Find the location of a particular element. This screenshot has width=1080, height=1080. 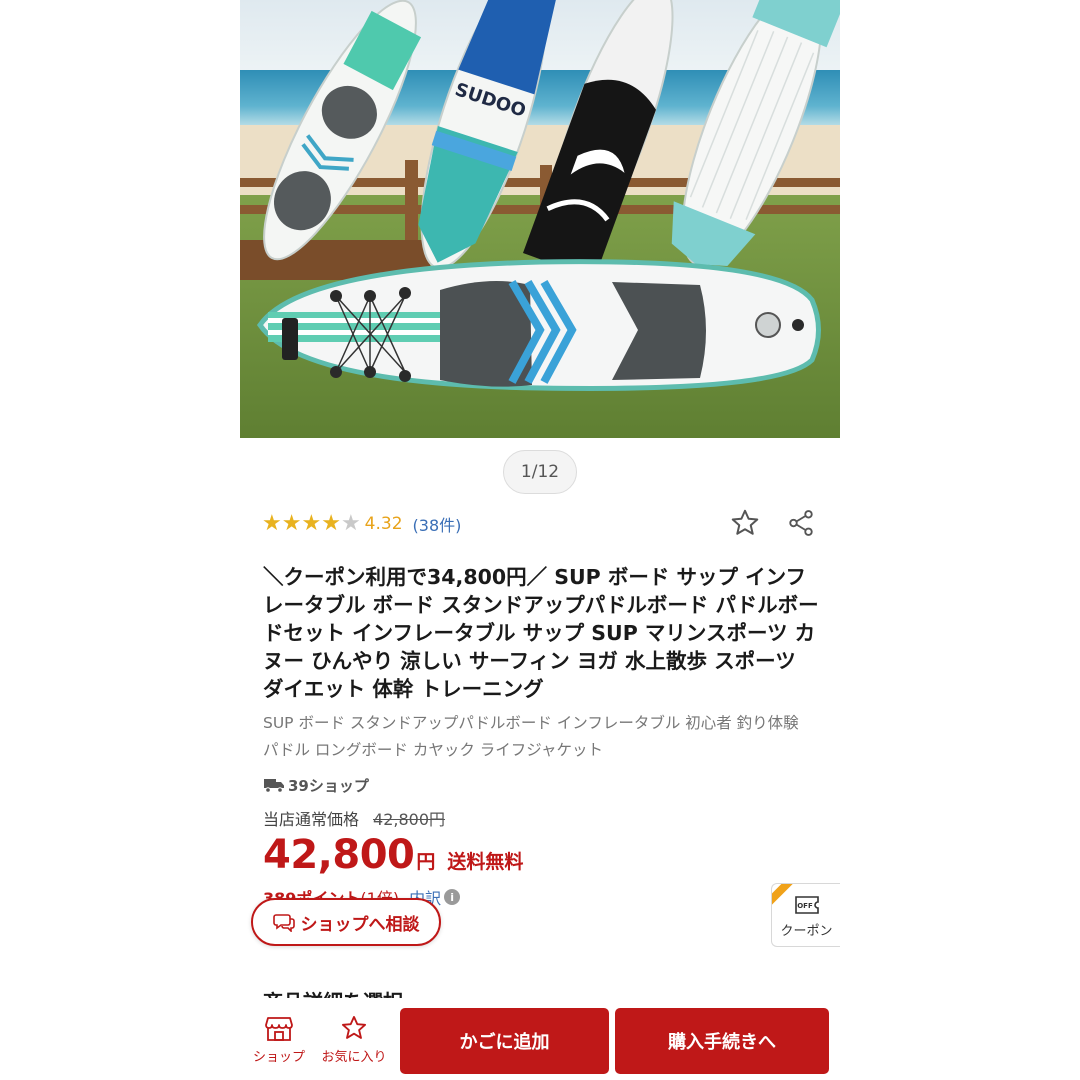

coupon-label: クーポン is located at coordinates (806, 931).